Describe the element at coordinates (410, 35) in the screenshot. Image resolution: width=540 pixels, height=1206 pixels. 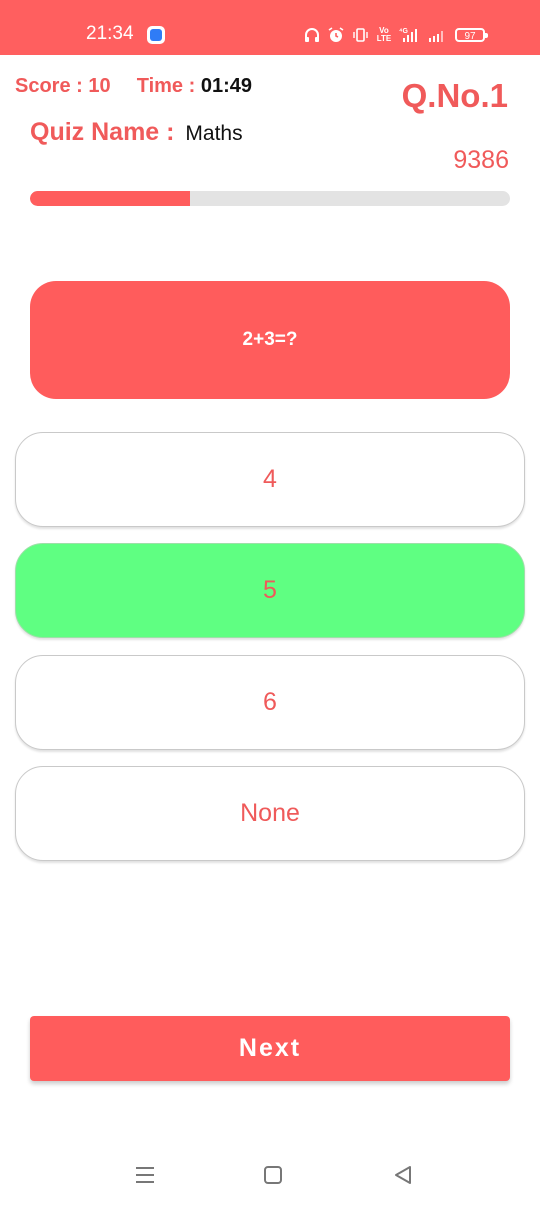
I see `4g-signal-icon: ⁴G` at that location.